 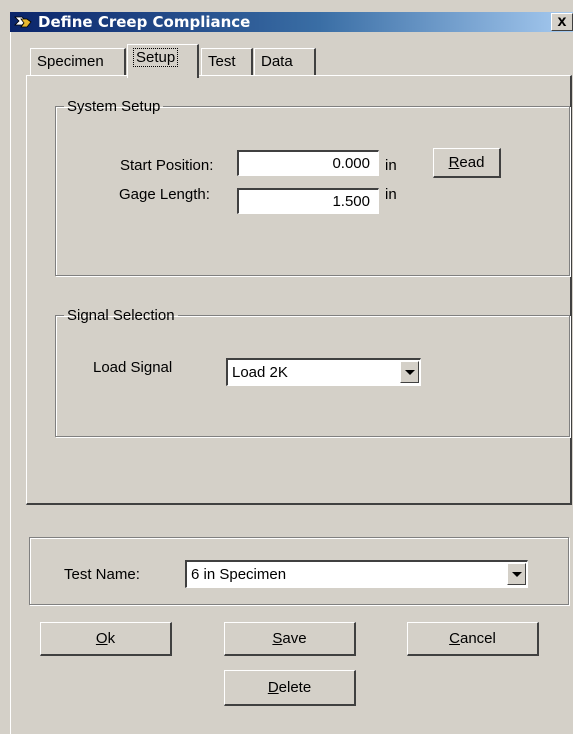 I want to click on gage-length-value: 1.500, so click(x=351, y=201).